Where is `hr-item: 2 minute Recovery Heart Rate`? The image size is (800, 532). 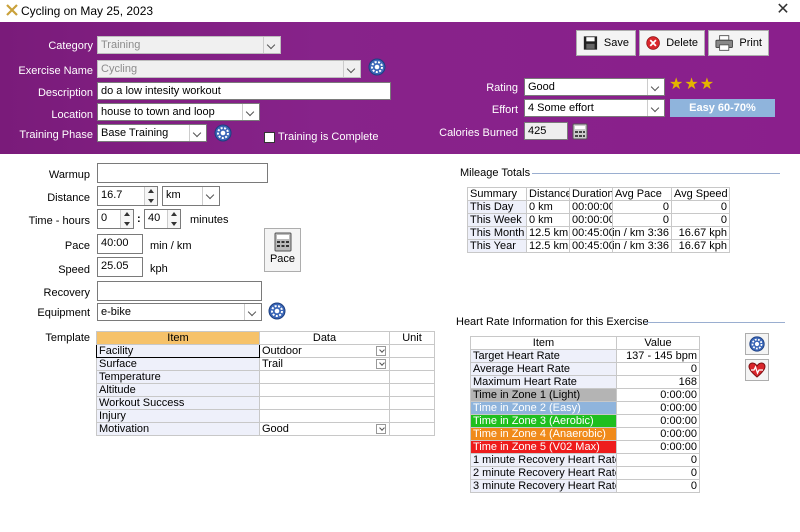
hr-item: 2 minute Recovery Heart Rate is located at coordinates (543, 473).